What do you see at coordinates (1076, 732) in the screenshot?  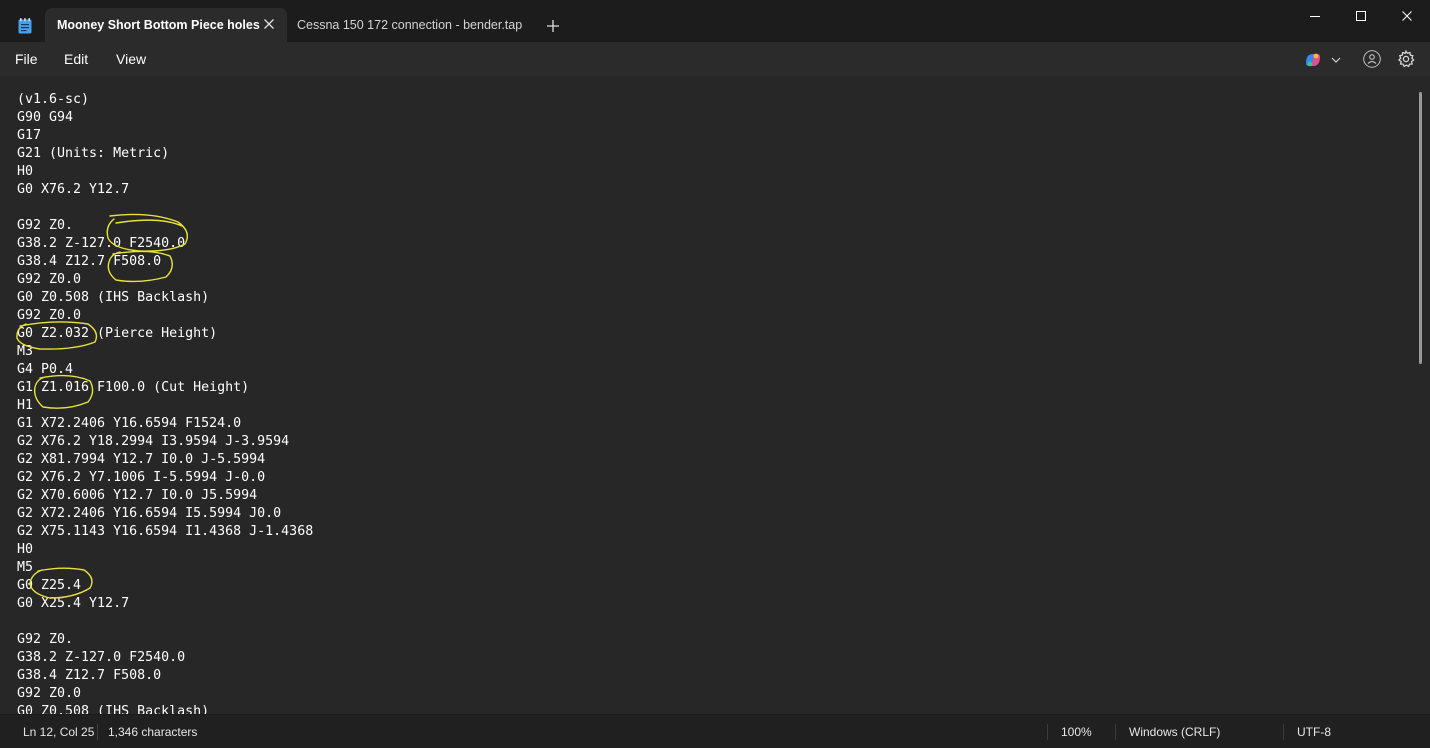 I see `zoom-level: 100%` at bounding box center [1076, 732].